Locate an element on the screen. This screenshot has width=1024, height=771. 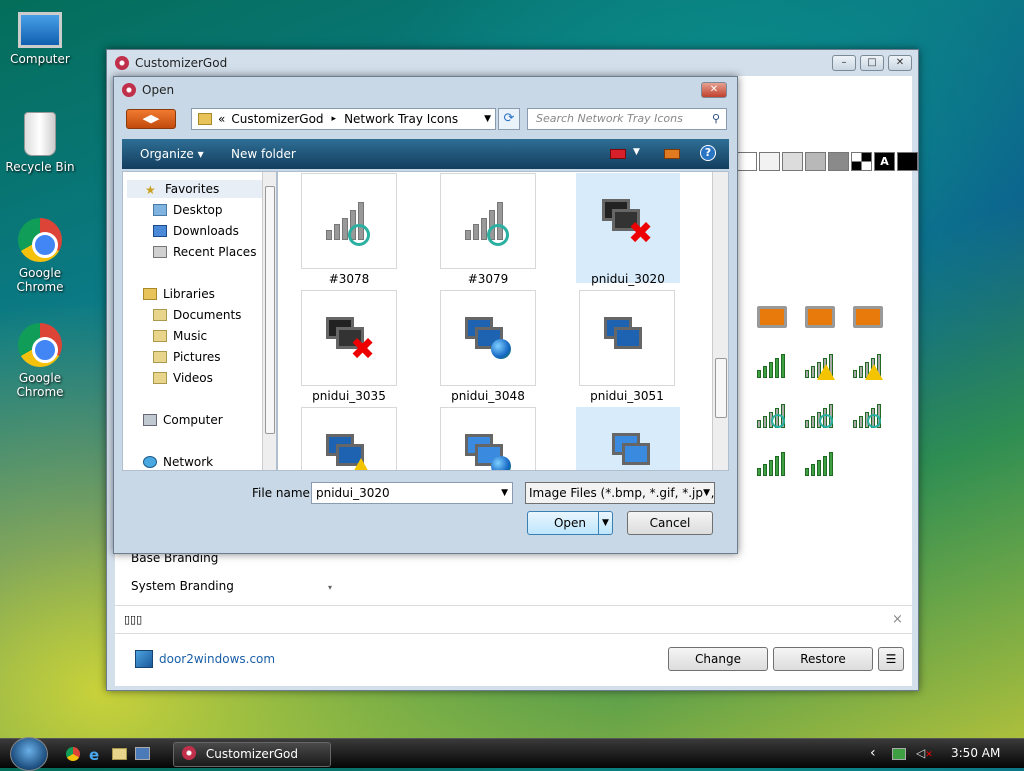
address-bar: « CustomizerGod ▸ Network Tray Icons ▼ is located at coordinates (343, 119).